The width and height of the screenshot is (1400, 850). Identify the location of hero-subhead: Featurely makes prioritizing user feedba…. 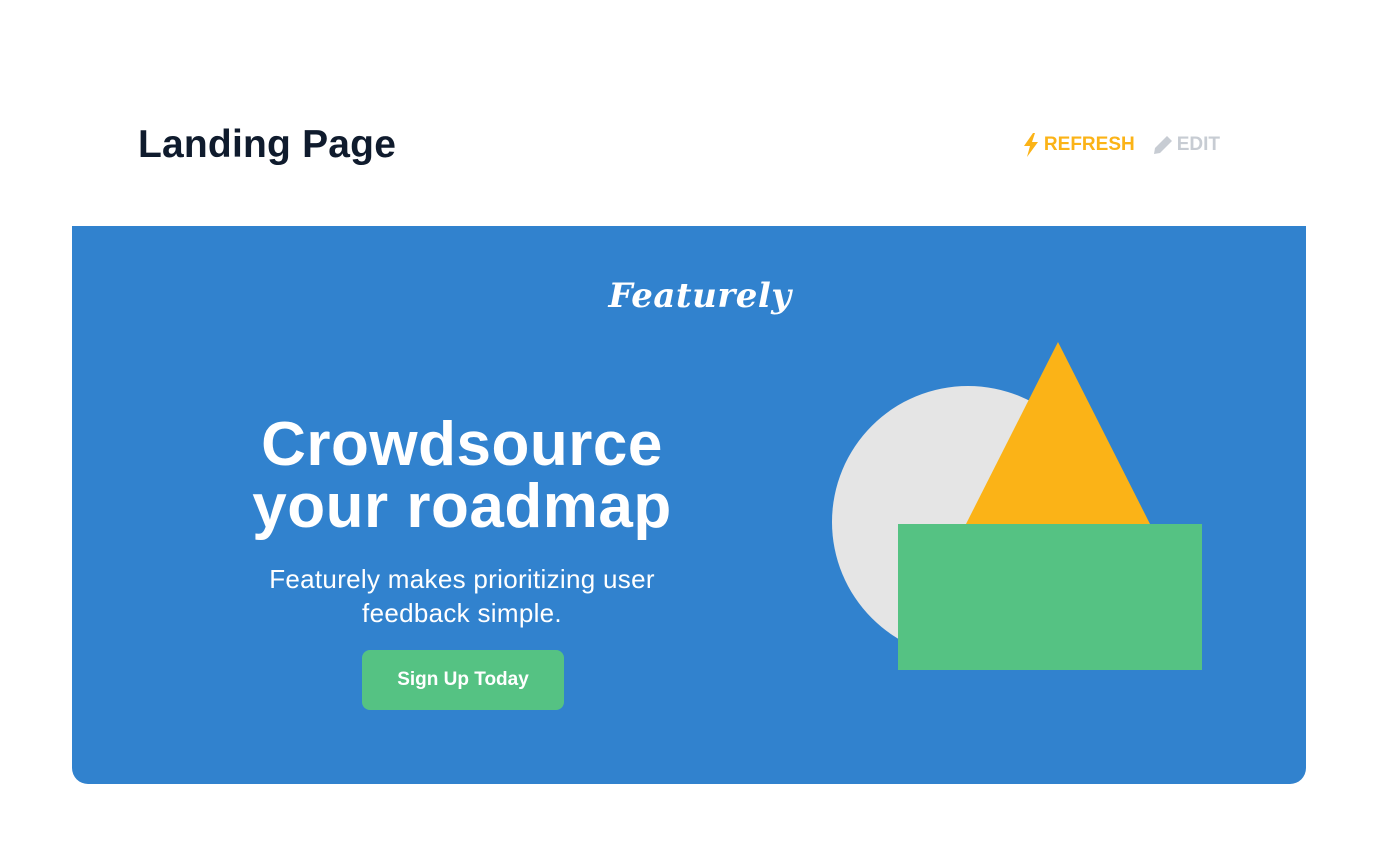
(462, 596).